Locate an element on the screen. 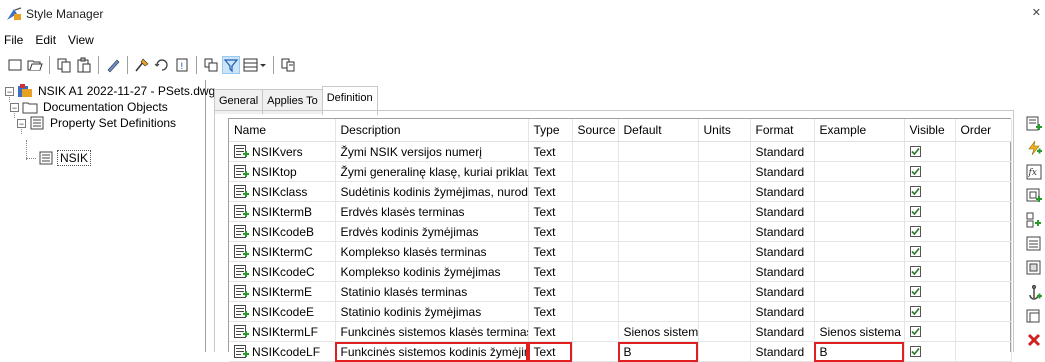 Image resolution: width=1045 pixels, height=362 pixels. graphic-property-icon is located at coordinates (1034, 292).